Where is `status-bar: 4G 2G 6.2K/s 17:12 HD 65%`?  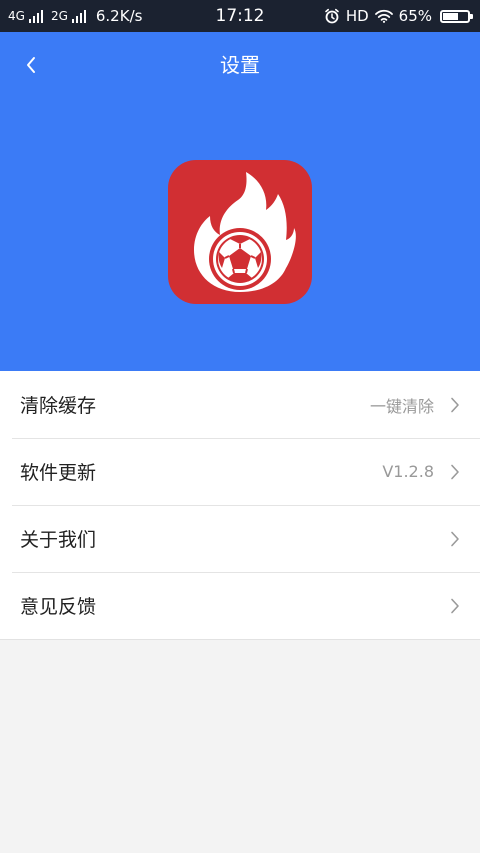 status-bar: 4G 2G 6.2K/s 17:12 HD 65% is located at coordinates (240, 16).